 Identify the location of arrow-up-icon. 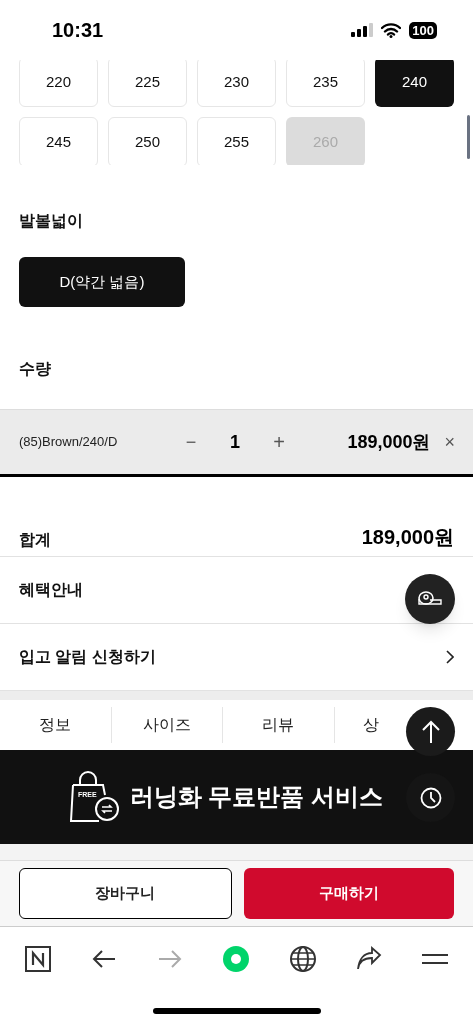
(430, 731).